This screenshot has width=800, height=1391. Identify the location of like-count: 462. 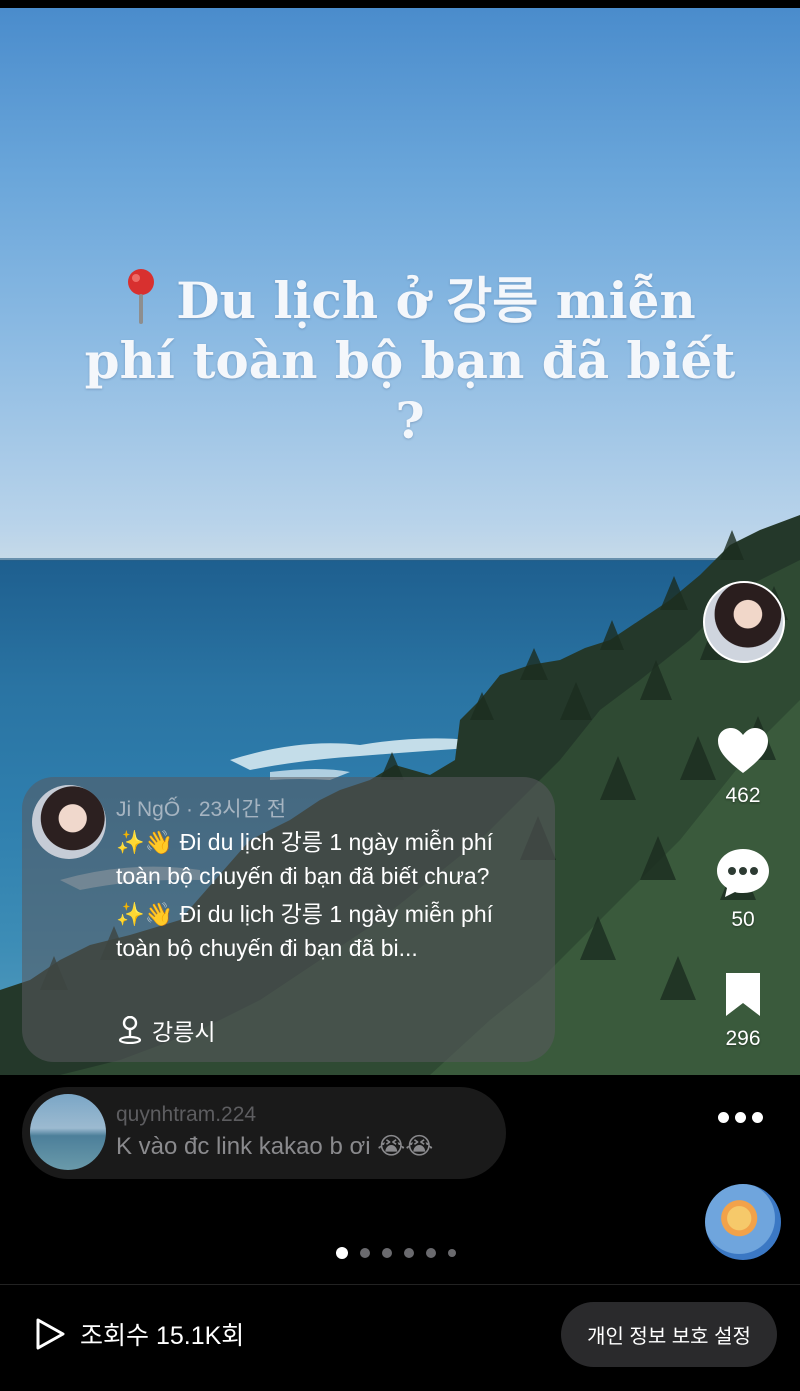
(743, 795).